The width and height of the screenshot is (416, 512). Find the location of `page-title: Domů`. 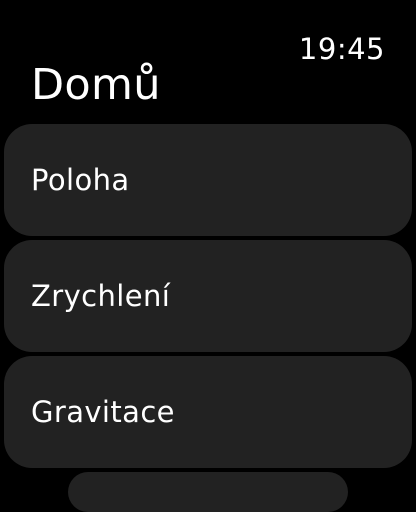

page-title: Domů is located at coordinates (96, 85).